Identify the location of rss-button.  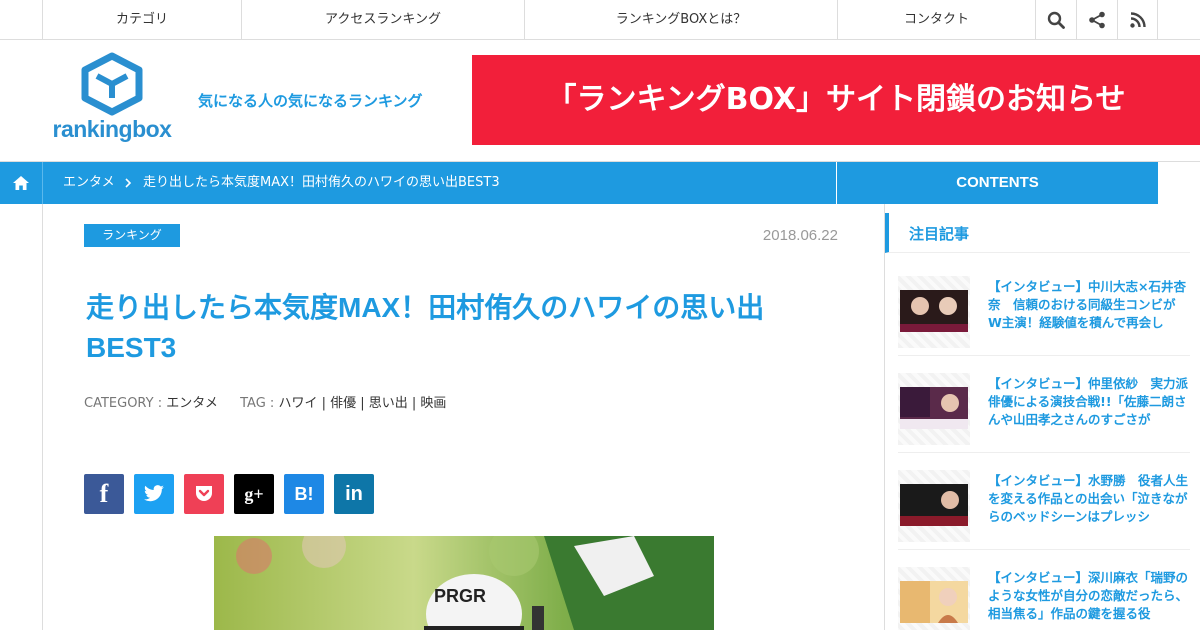
(1137, 20).